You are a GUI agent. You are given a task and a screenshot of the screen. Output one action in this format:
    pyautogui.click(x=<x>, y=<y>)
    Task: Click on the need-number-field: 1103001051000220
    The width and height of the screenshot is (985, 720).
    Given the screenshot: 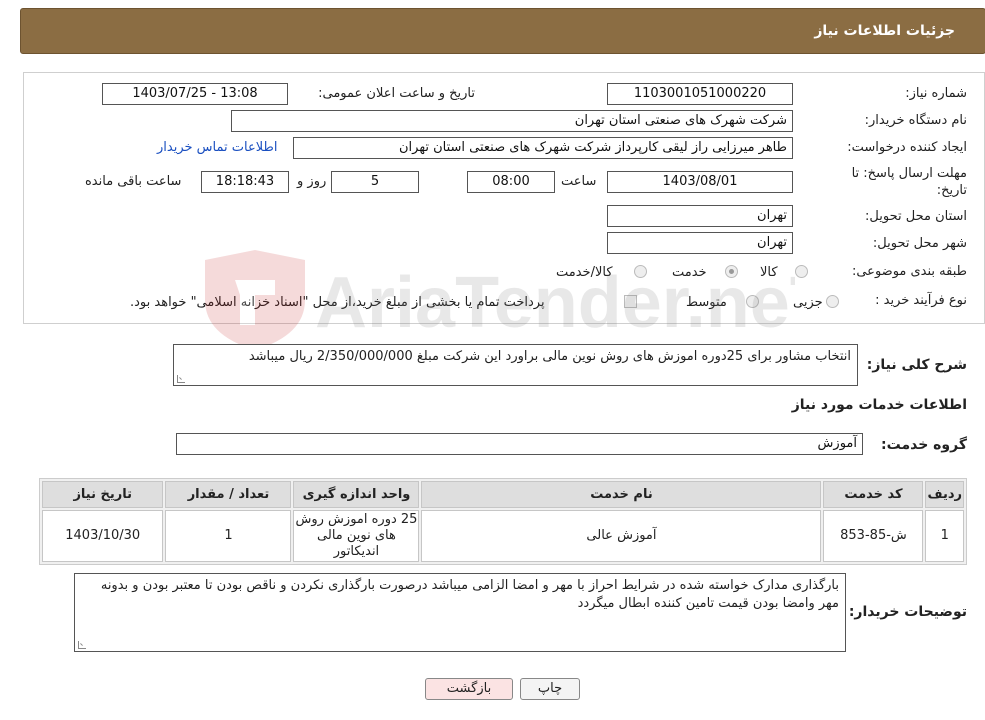 What is the action you would take?
    pyautogui.click(x=700, y=94)
    